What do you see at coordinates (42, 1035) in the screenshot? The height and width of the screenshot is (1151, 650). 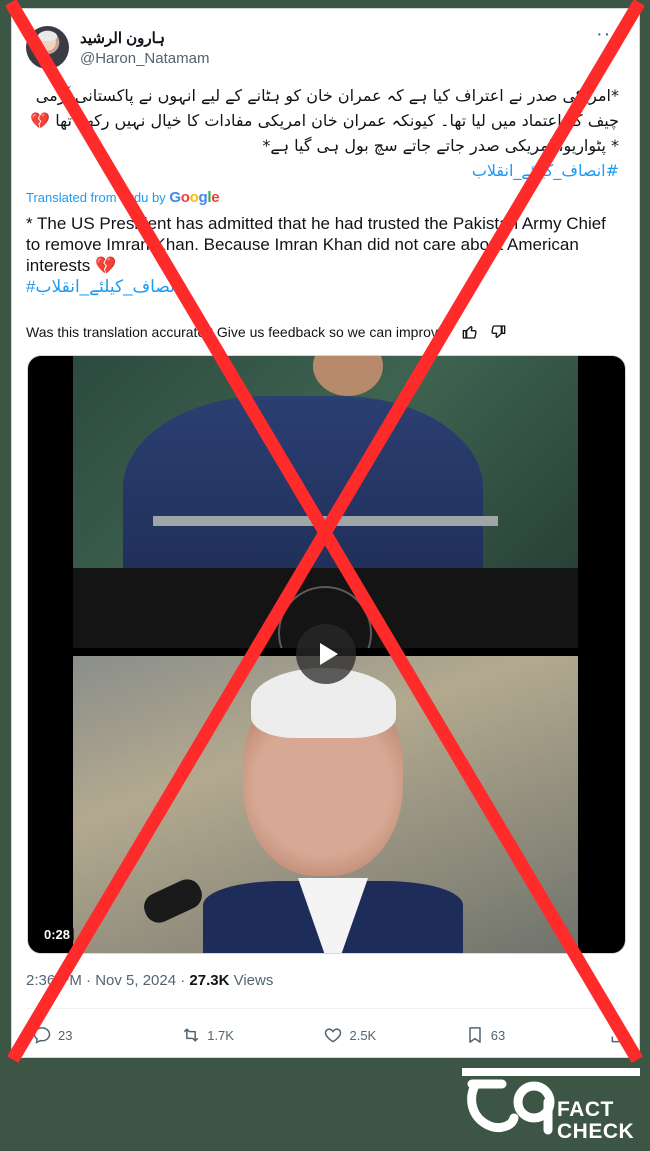 I see `reply-icon` at bounding box center [42, 1035].